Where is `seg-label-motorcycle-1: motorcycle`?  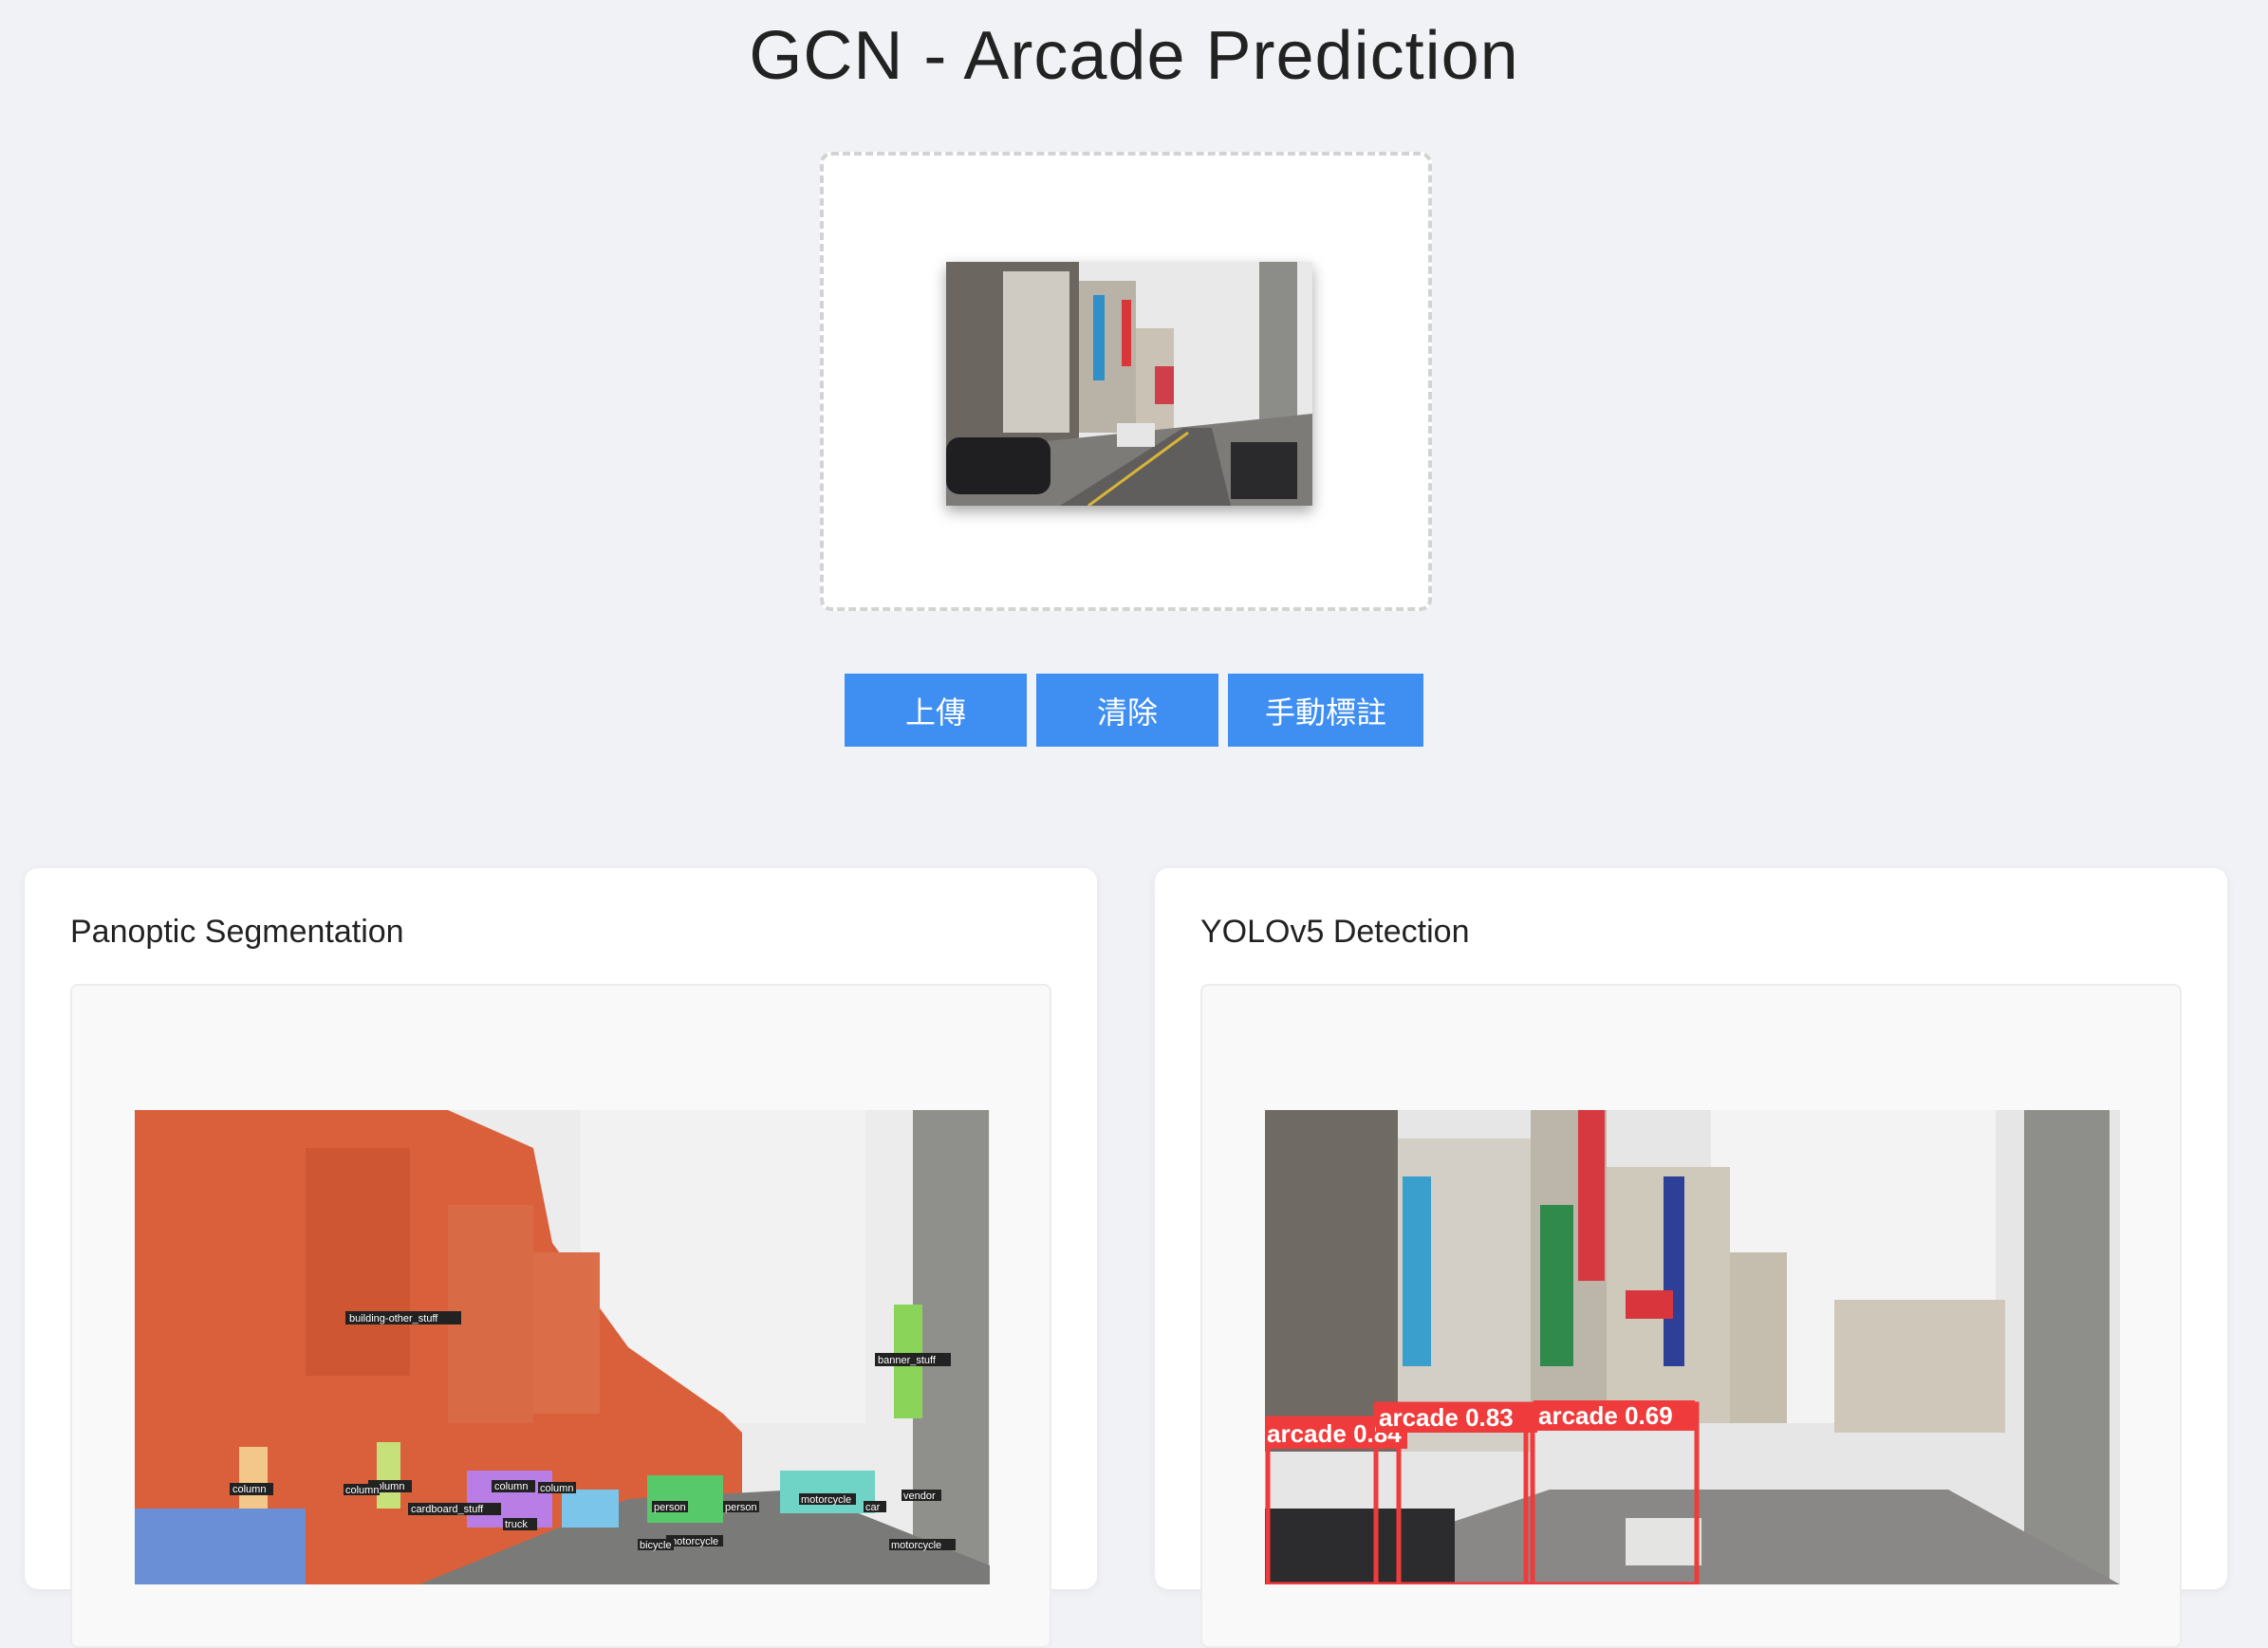 seg-label-motorcycle-1: motorcycle is located at coordinates (826, 1500).